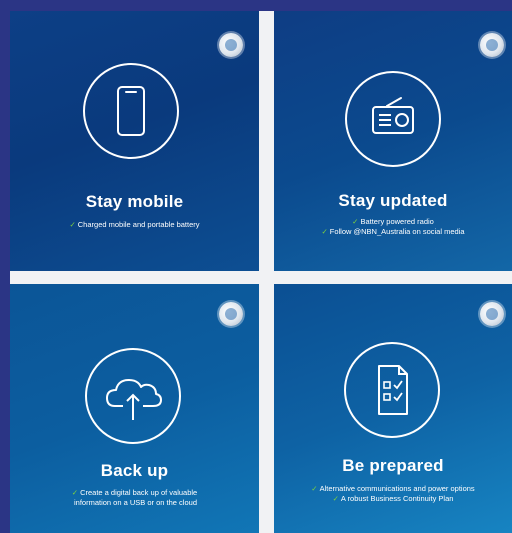  Describe the element at coordinates (393, 231) in the screenshot. I see `checklist-item: ✓ Follow @NBN_Australia on social media` at that location.